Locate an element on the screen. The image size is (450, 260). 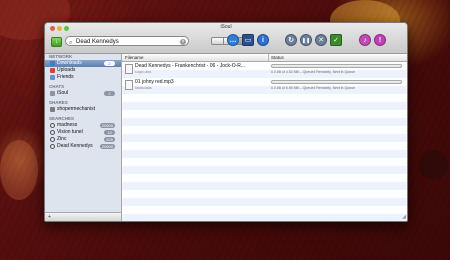
clean-up-icon: ✓ is located at coordinates (336, 40).